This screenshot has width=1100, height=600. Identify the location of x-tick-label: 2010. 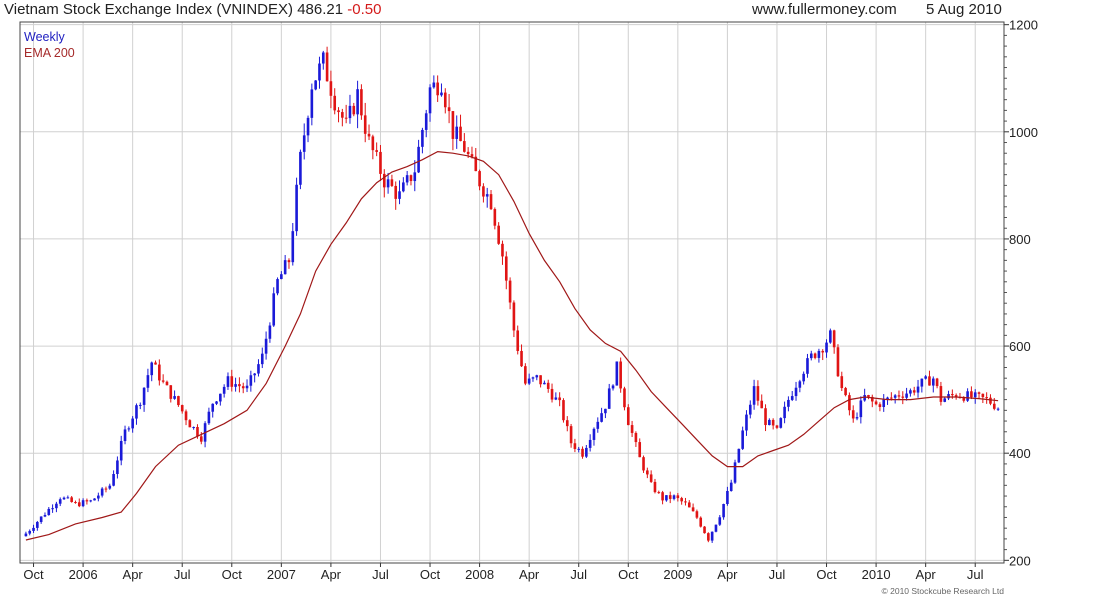
(876, 574).